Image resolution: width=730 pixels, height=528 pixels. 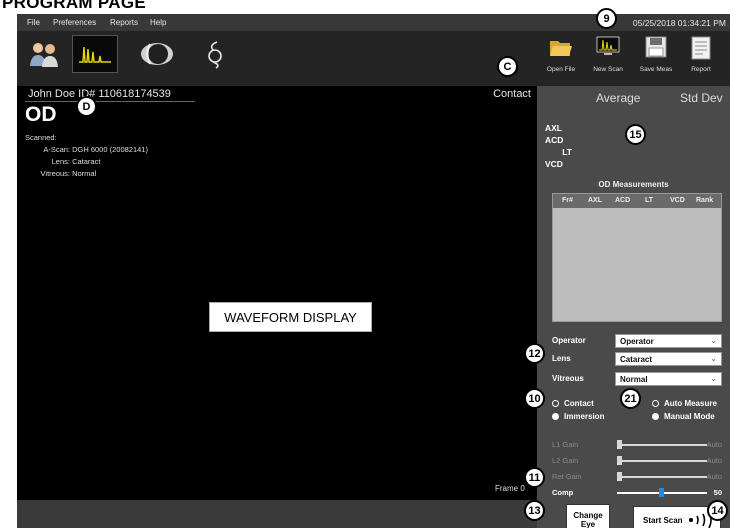 I want to click on lens-select: Cataract ⌄, so click(x=668, y=359).